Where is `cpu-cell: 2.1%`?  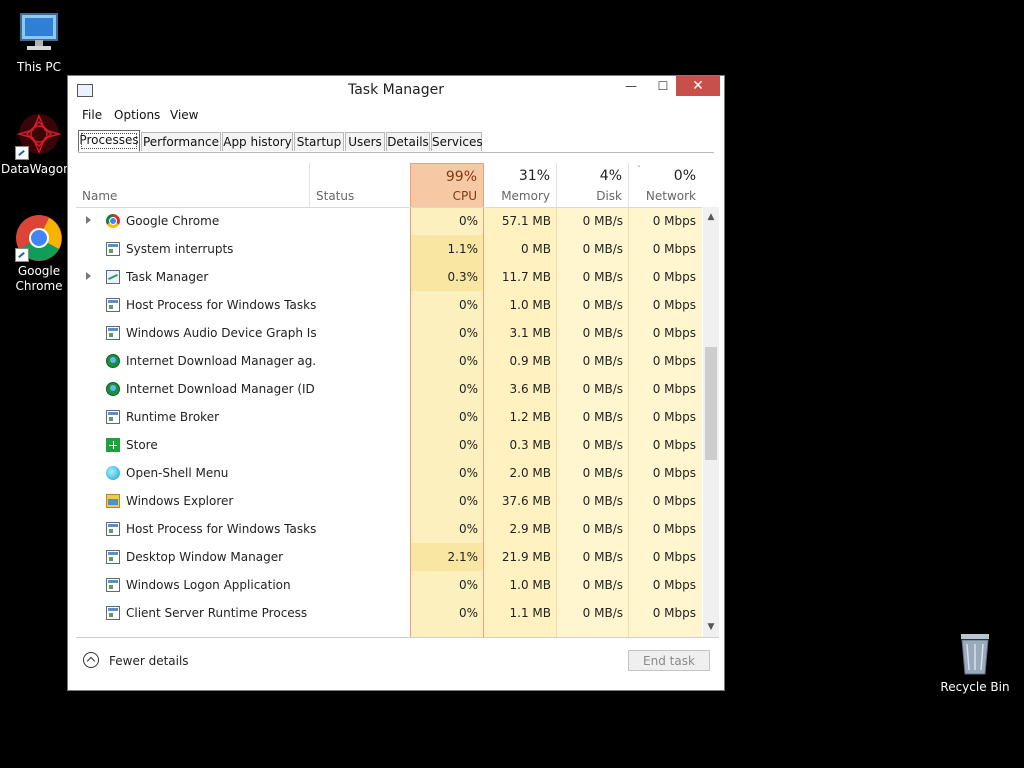 cpu-cell: 2.1% is located at coordinates (463, 557).